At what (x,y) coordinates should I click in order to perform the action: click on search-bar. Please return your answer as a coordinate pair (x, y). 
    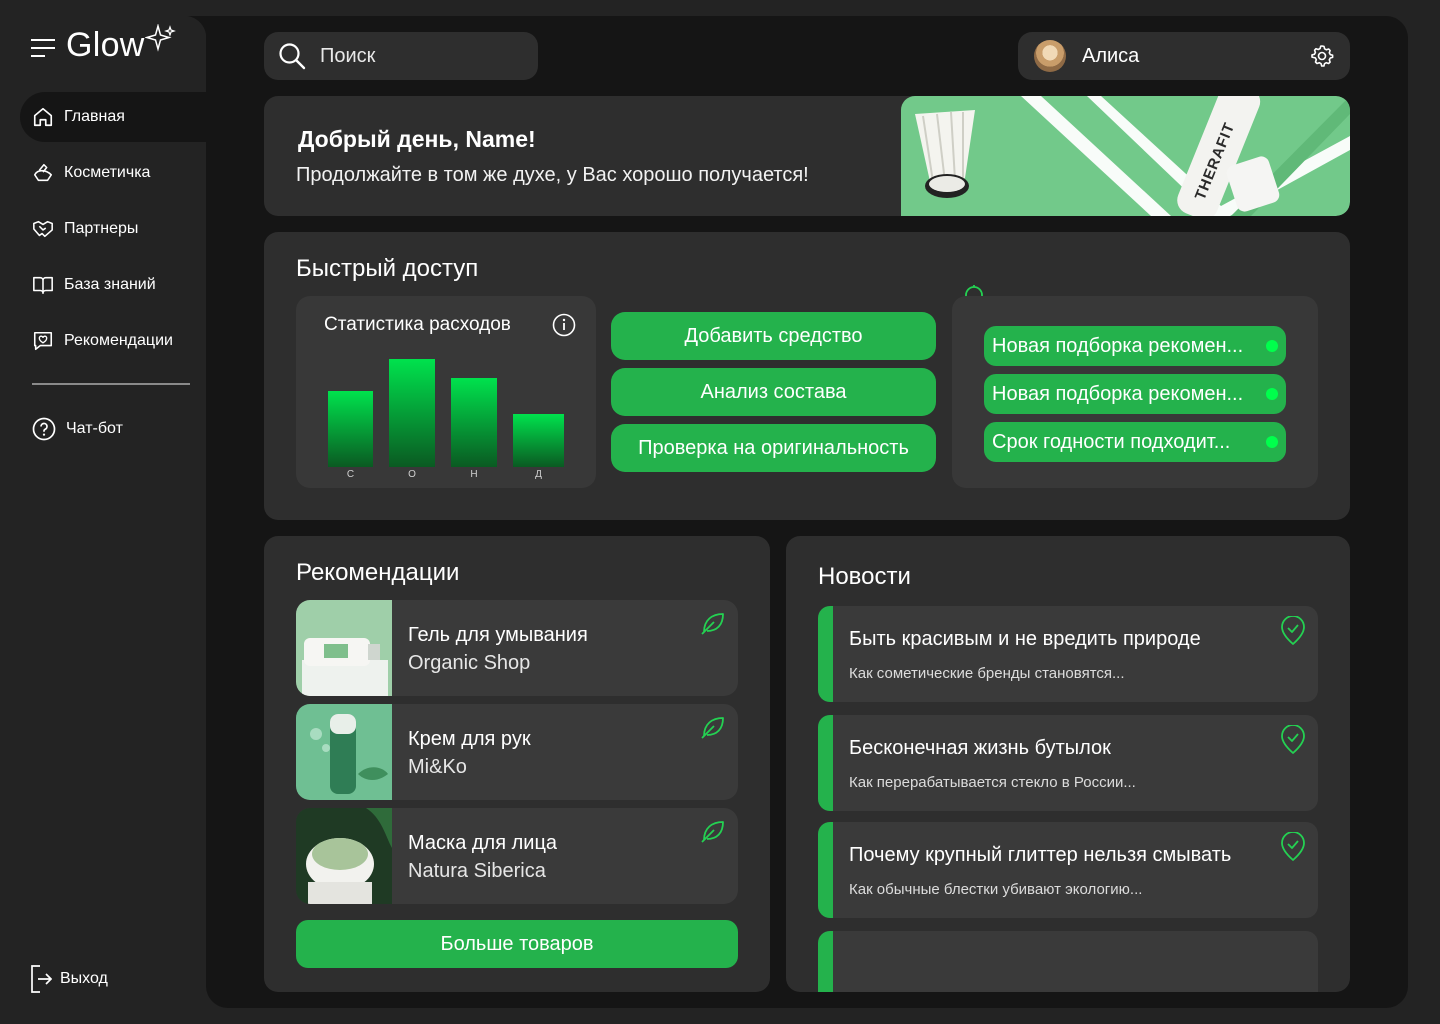
    Looking at the image, I should click on (401, 56).